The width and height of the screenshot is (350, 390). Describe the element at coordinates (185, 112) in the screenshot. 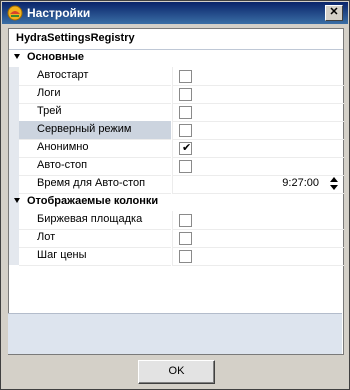

I see `tray-checkbox` at that location.